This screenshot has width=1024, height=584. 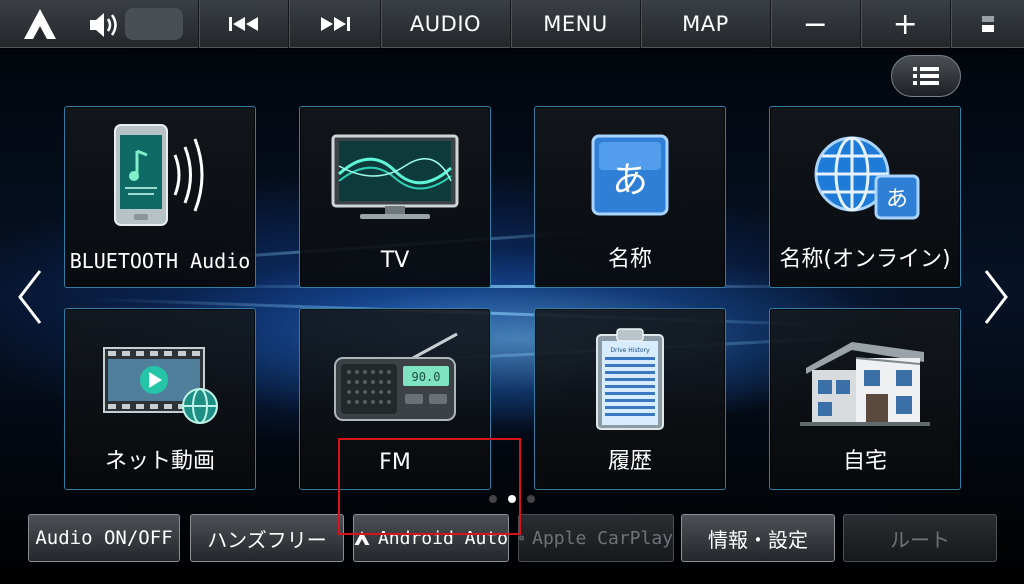 I want to click on tile-bluetooth-audio: BLUETOOTH Audio, so click(x=160, y=197).